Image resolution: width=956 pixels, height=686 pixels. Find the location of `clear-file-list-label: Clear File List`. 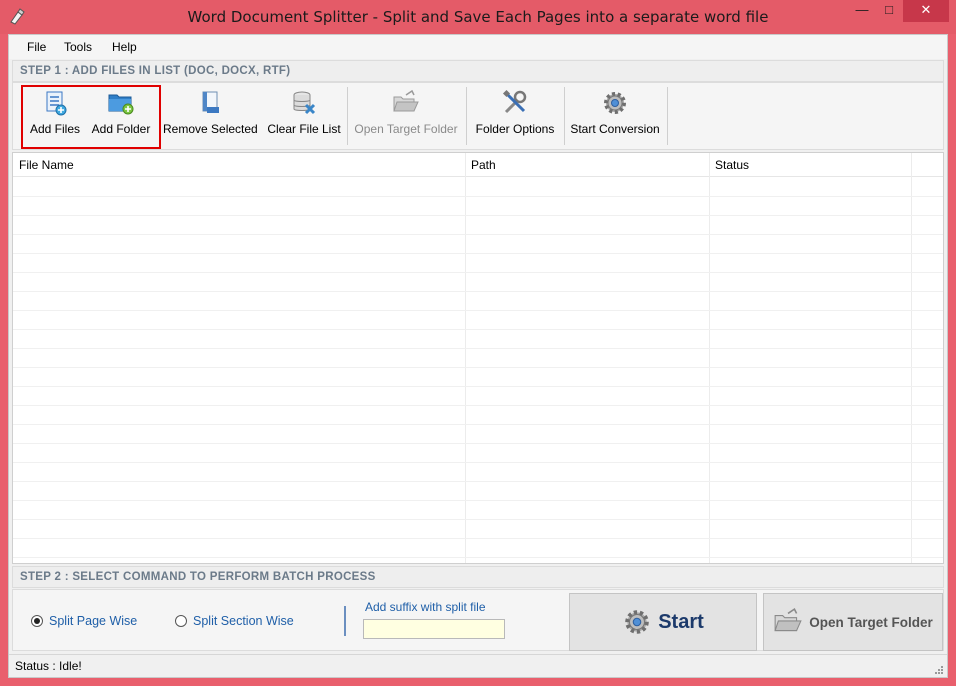

clear-file-list-label: Clear File List is located at coordinates (304, 129).